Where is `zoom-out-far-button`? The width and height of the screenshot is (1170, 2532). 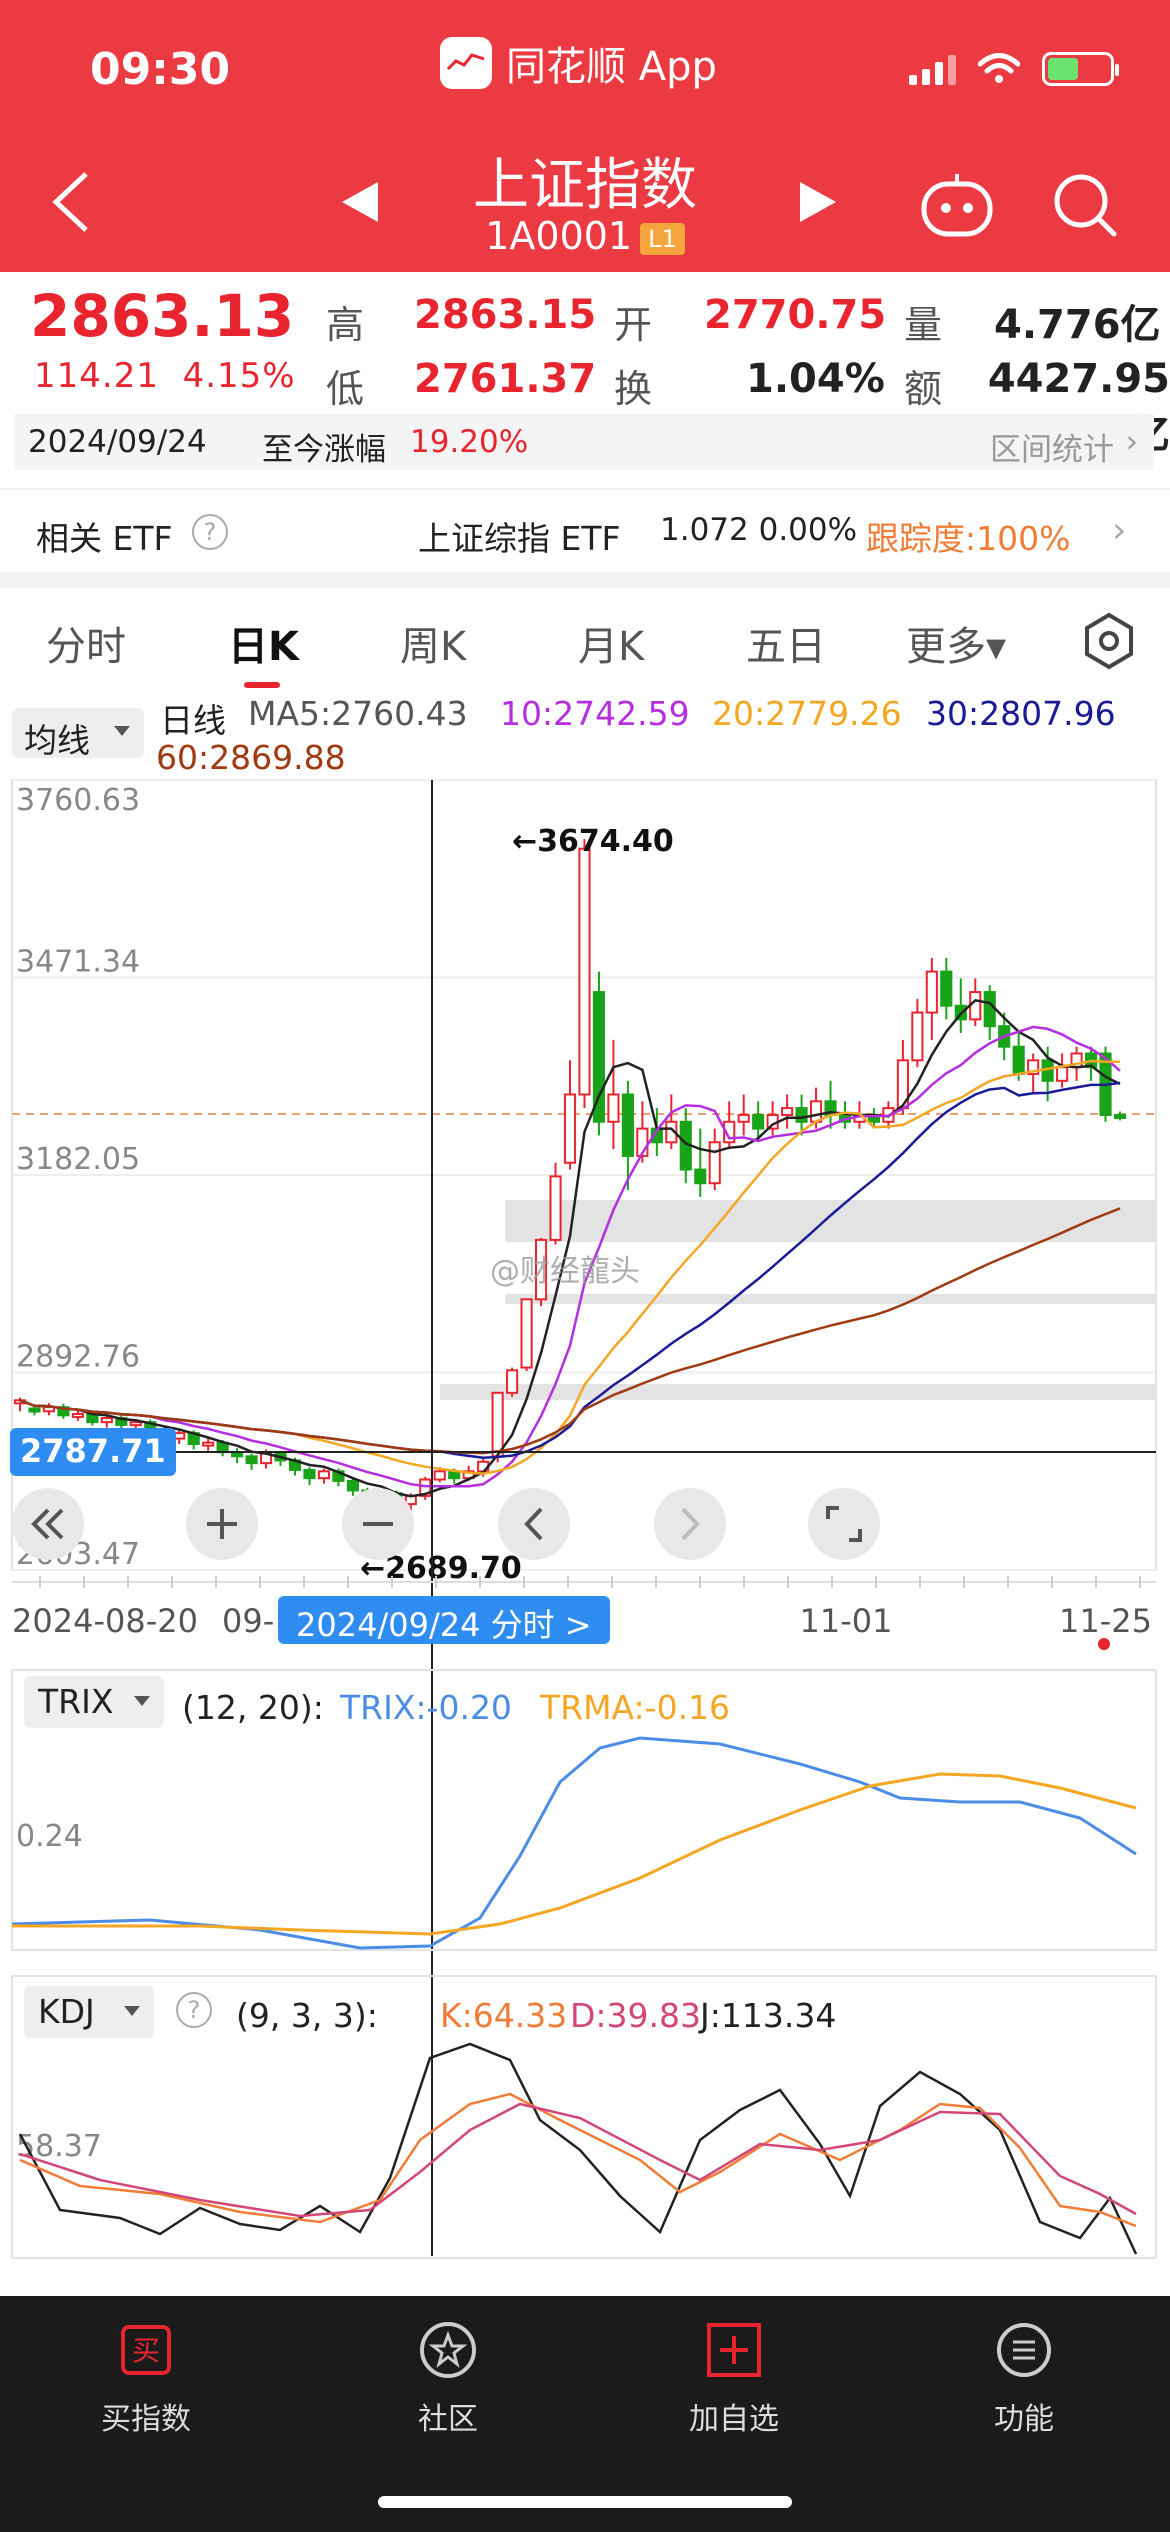 zoom-out-far-button is located at coordinates (48, 1524).